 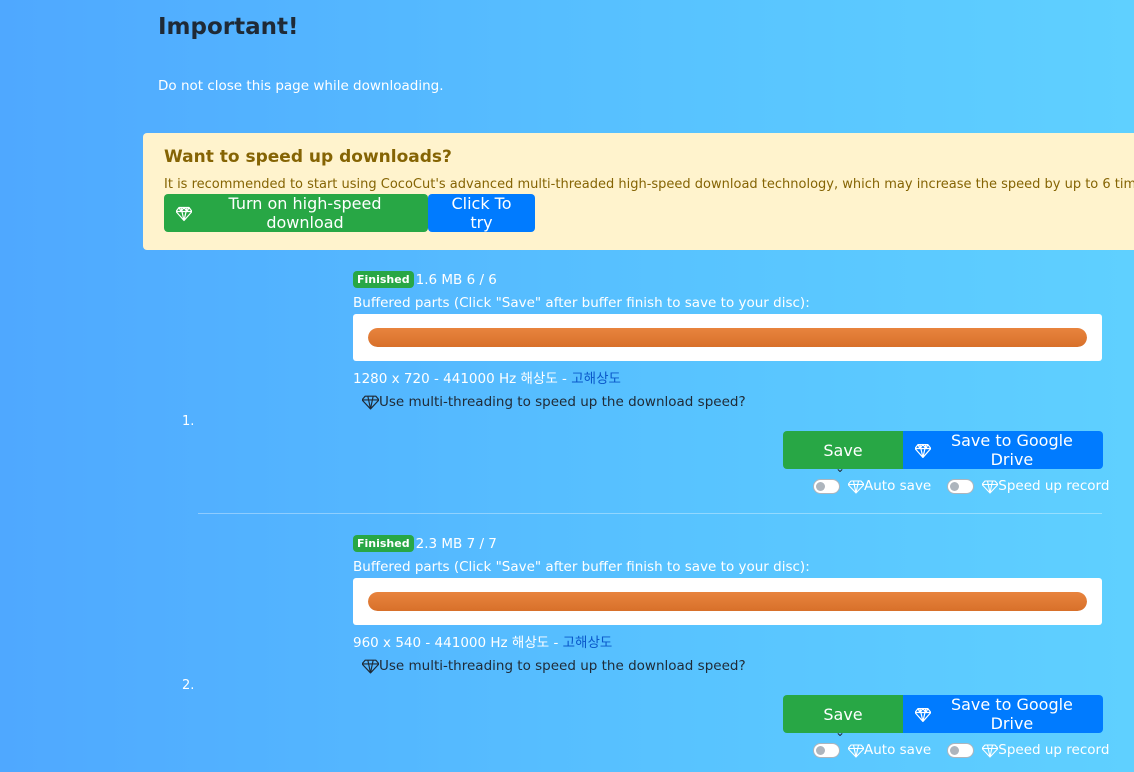 What do you see at coordinates (188, 685) in the screenshot?
I see `item-number: 2.` at bounding box center [188, 685].